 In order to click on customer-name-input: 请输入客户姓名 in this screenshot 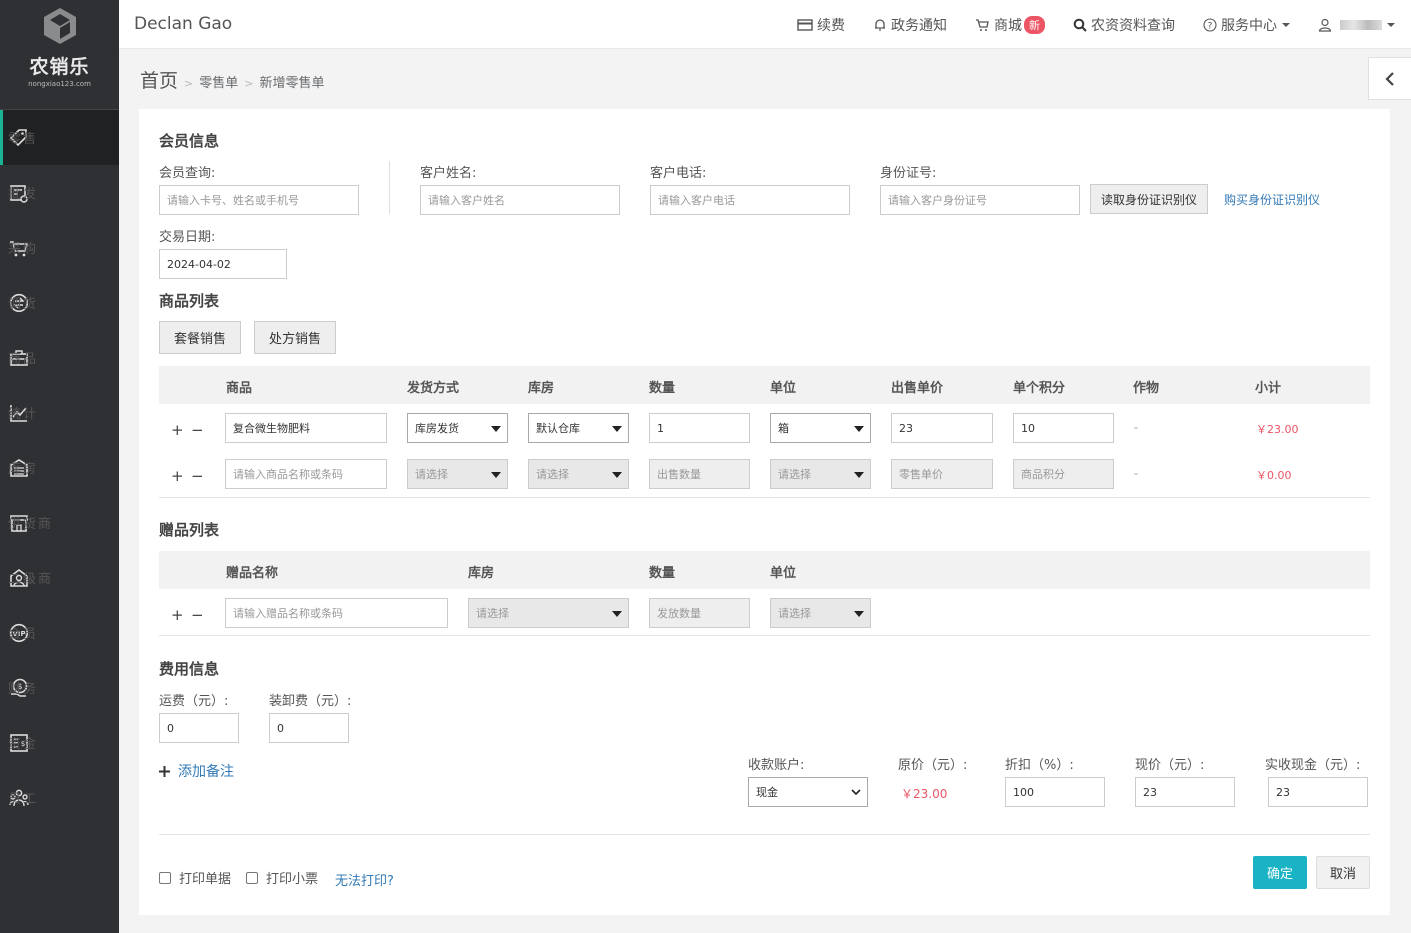, I will do `click(520, 200)`.